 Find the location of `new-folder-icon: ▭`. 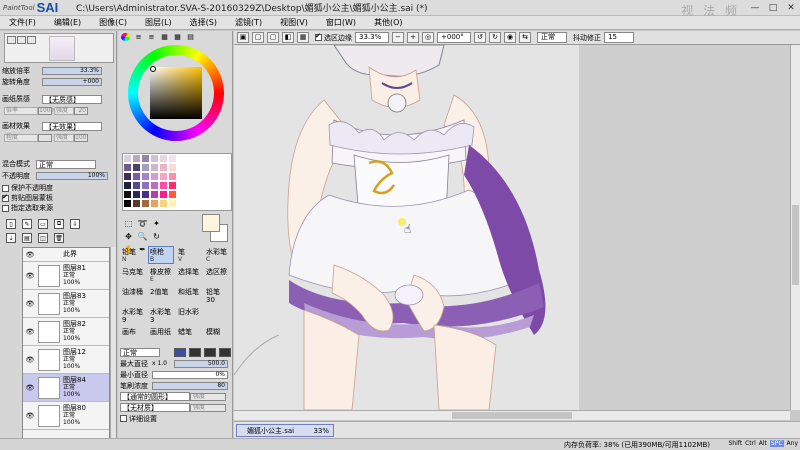

new-folder-icon: ▭ is located at coordinates (43, 224).